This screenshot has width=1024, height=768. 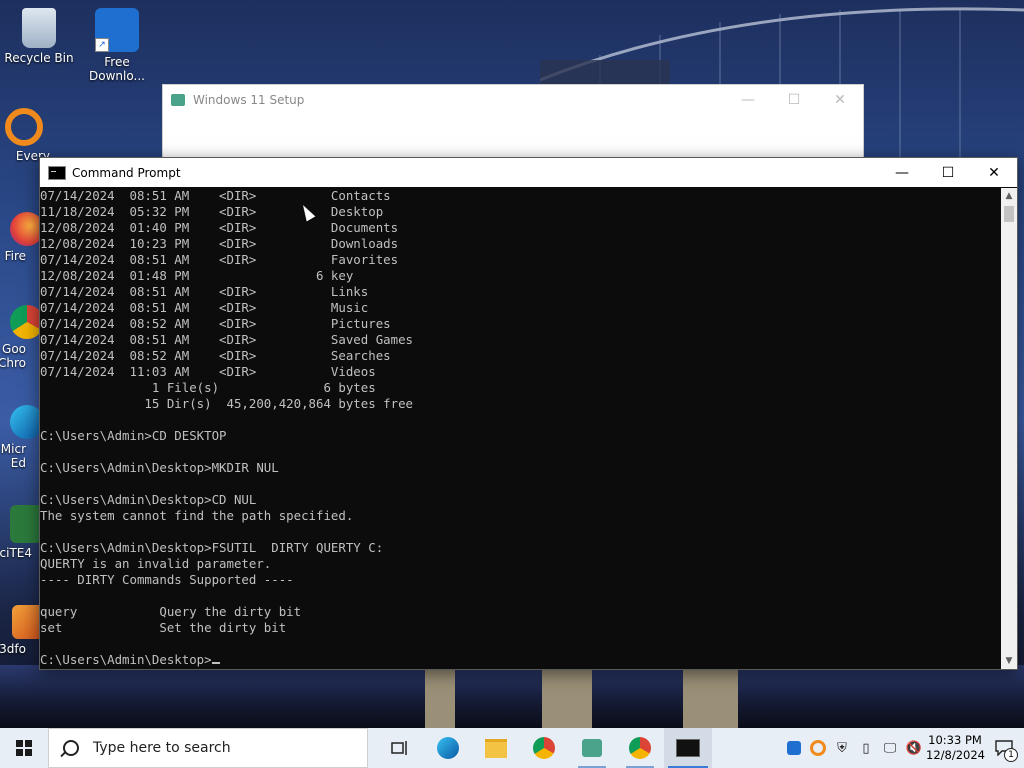 What do you see at coordinates (902, 172) in the screenshot?
I see `cmd-minimize-button: —` at bounding box center [902, 172].